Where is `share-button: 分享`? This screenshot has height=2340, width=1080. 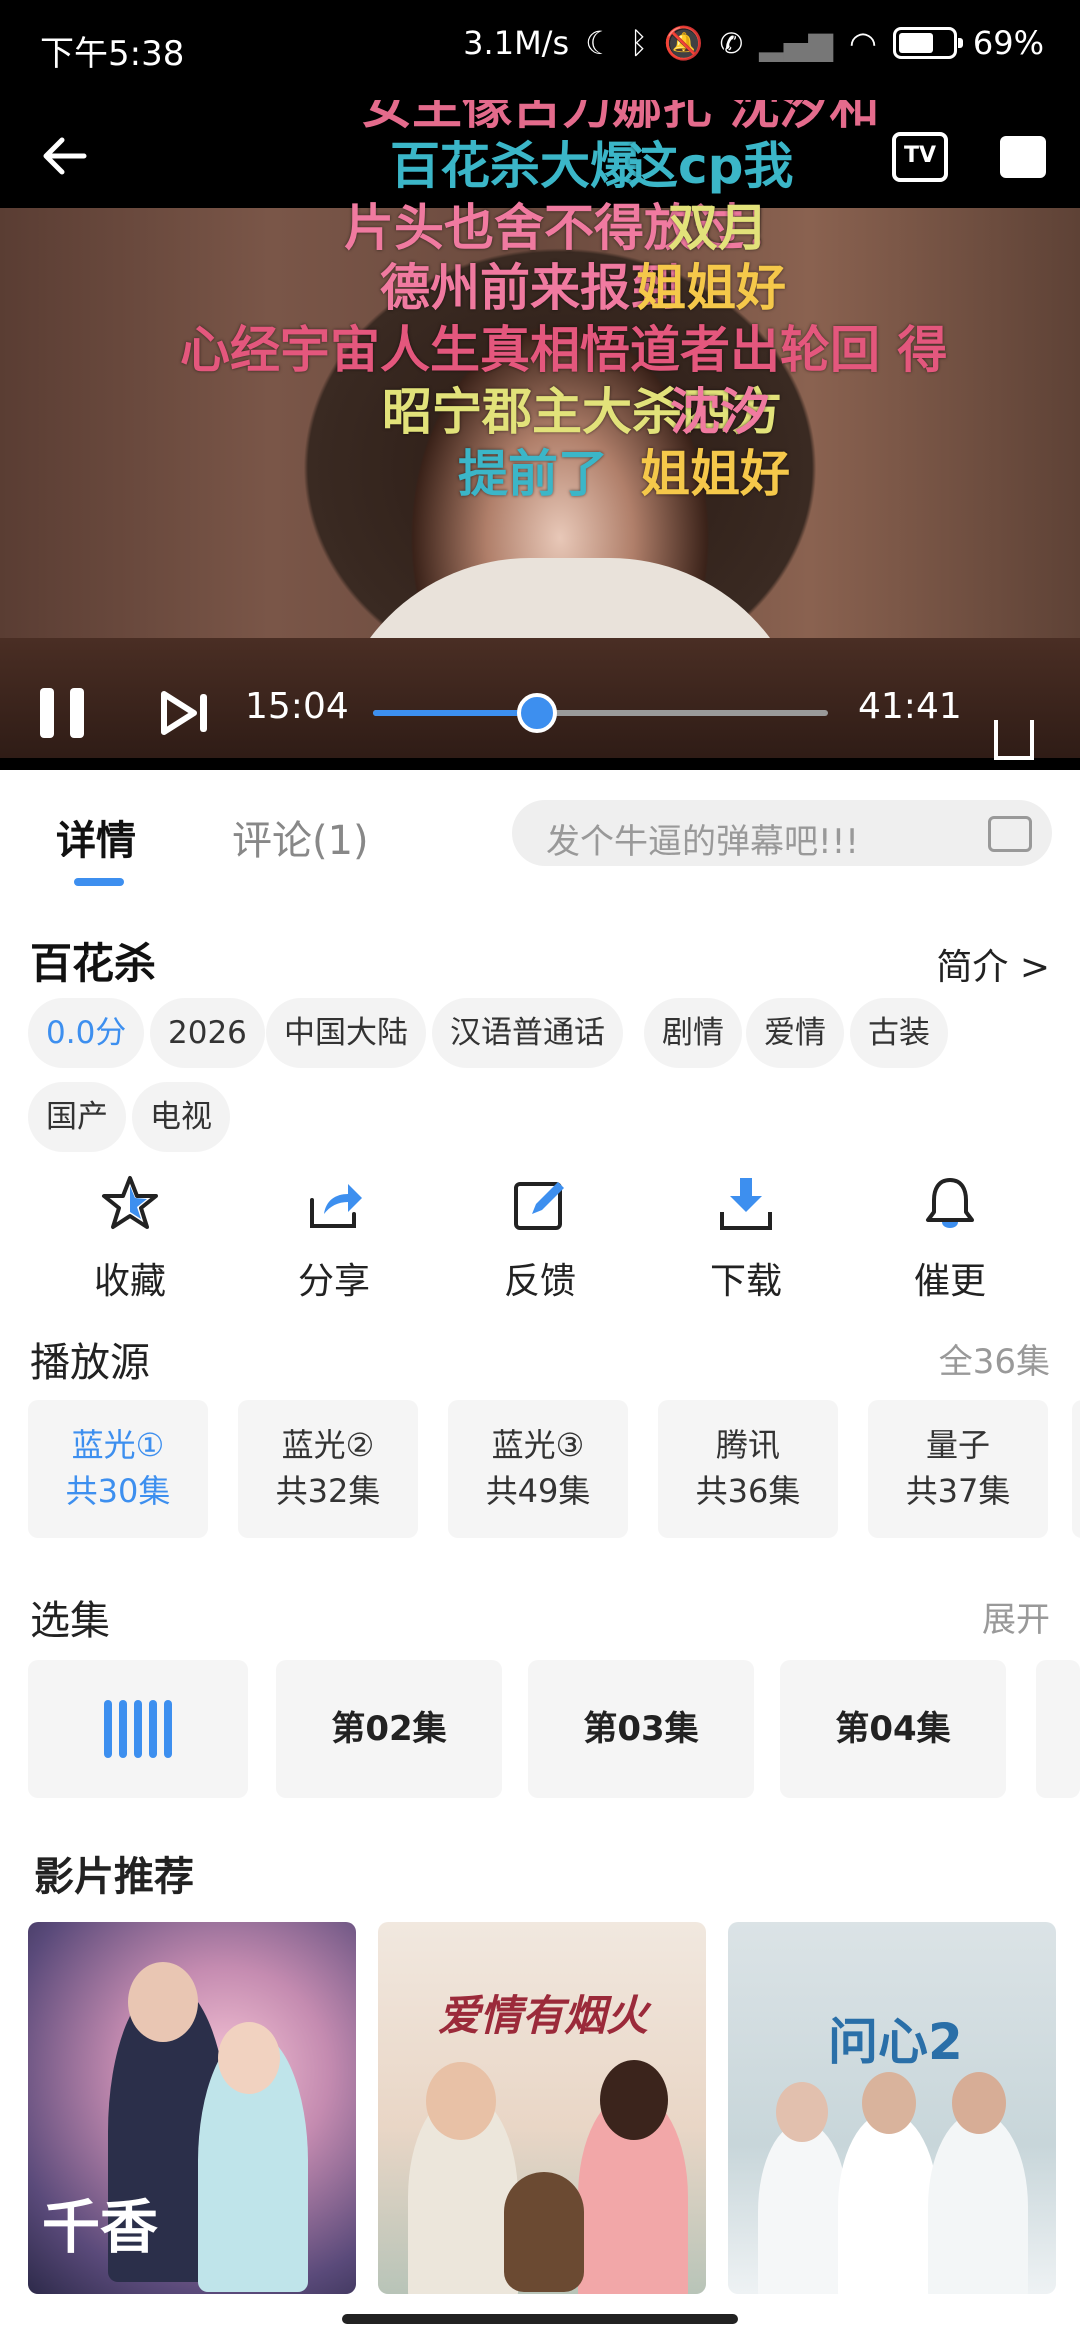
share-button: 分享 is located at coordinates (334, 1239).